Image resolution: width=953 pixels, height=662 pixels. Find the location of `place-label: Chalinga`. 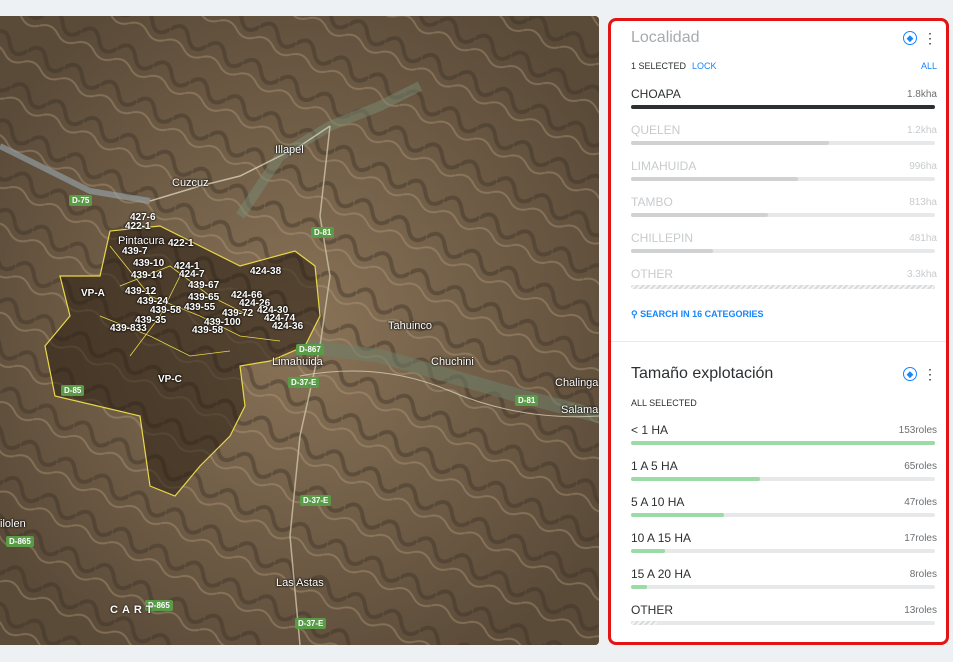

place-label: Chalinga is located at coordinates (577, 383).